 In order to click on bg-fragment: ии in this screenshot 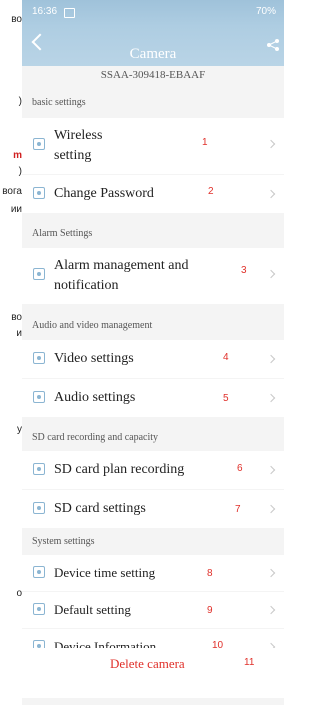, I will do `click(16, 209)`.